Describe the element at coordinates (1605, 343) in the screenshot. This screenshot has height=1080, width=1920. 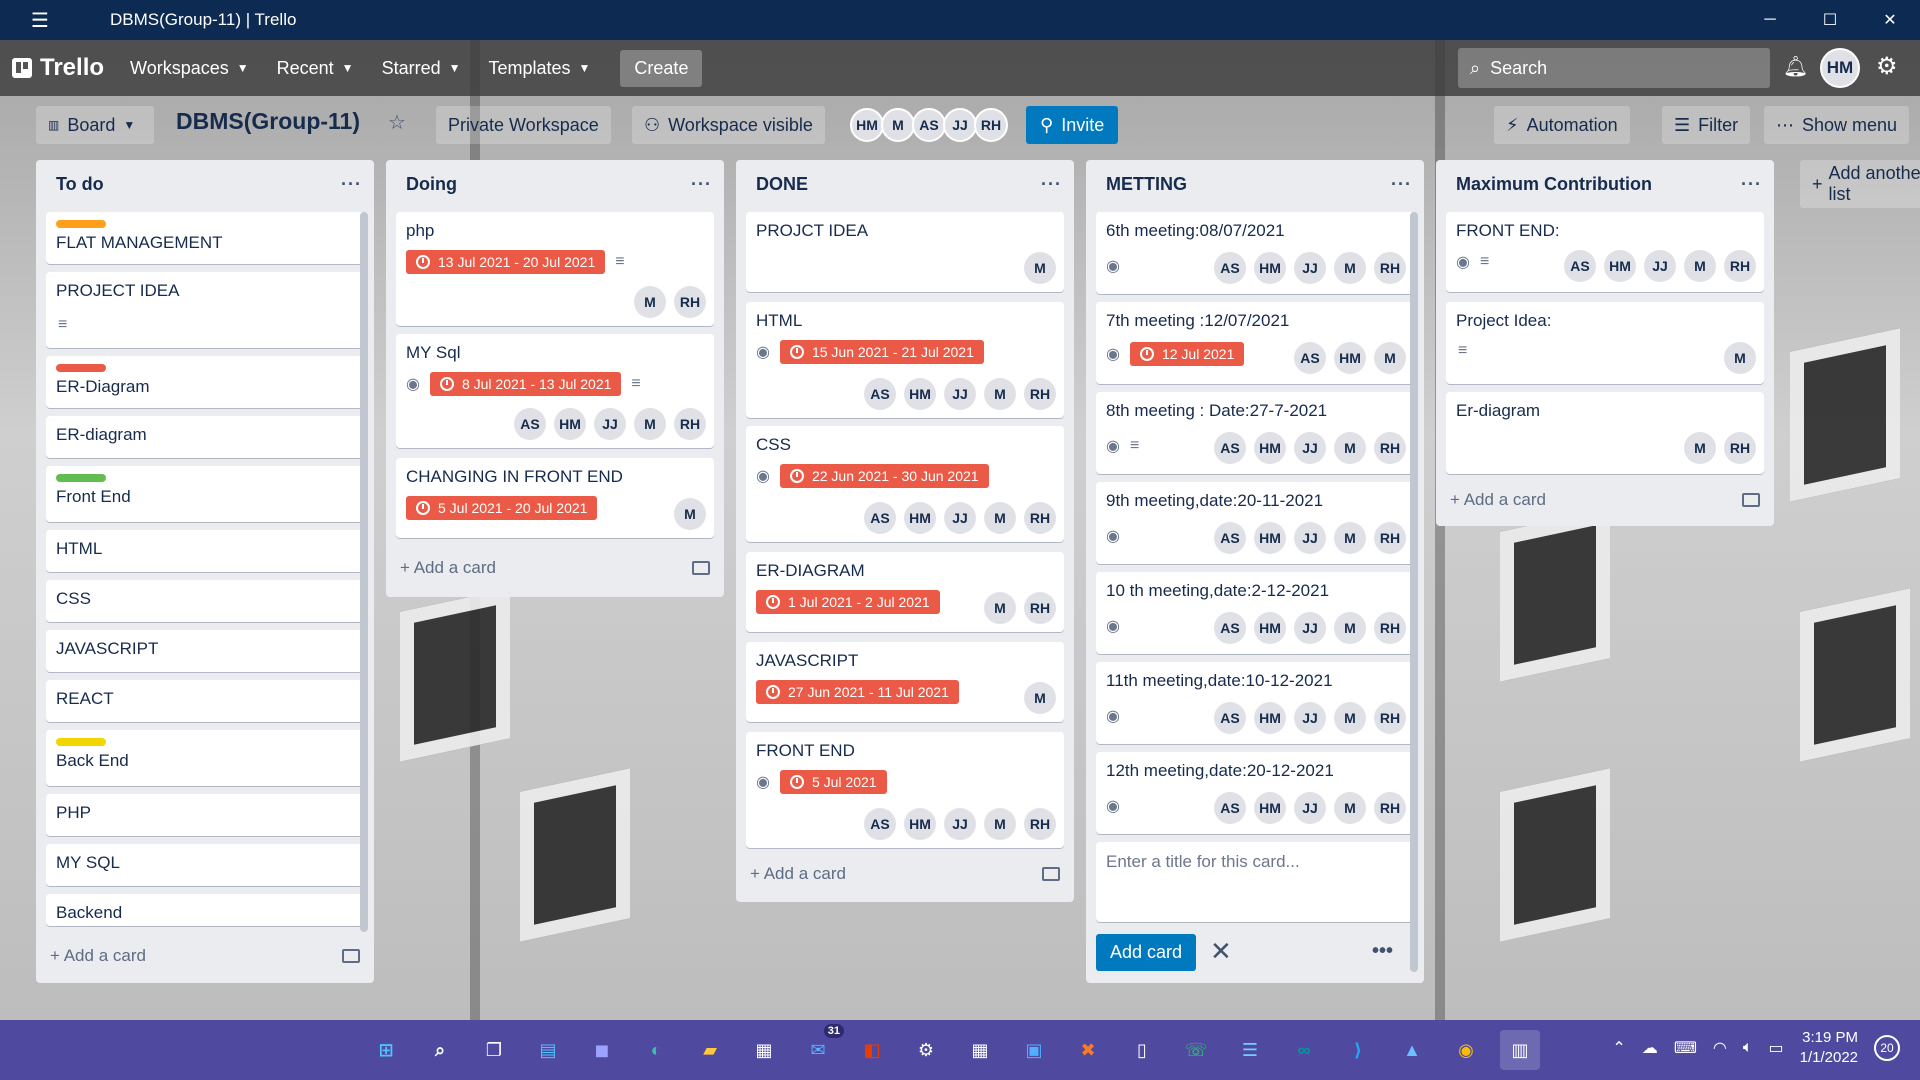
I see `card: Project Idea: ≡ M` at that location.